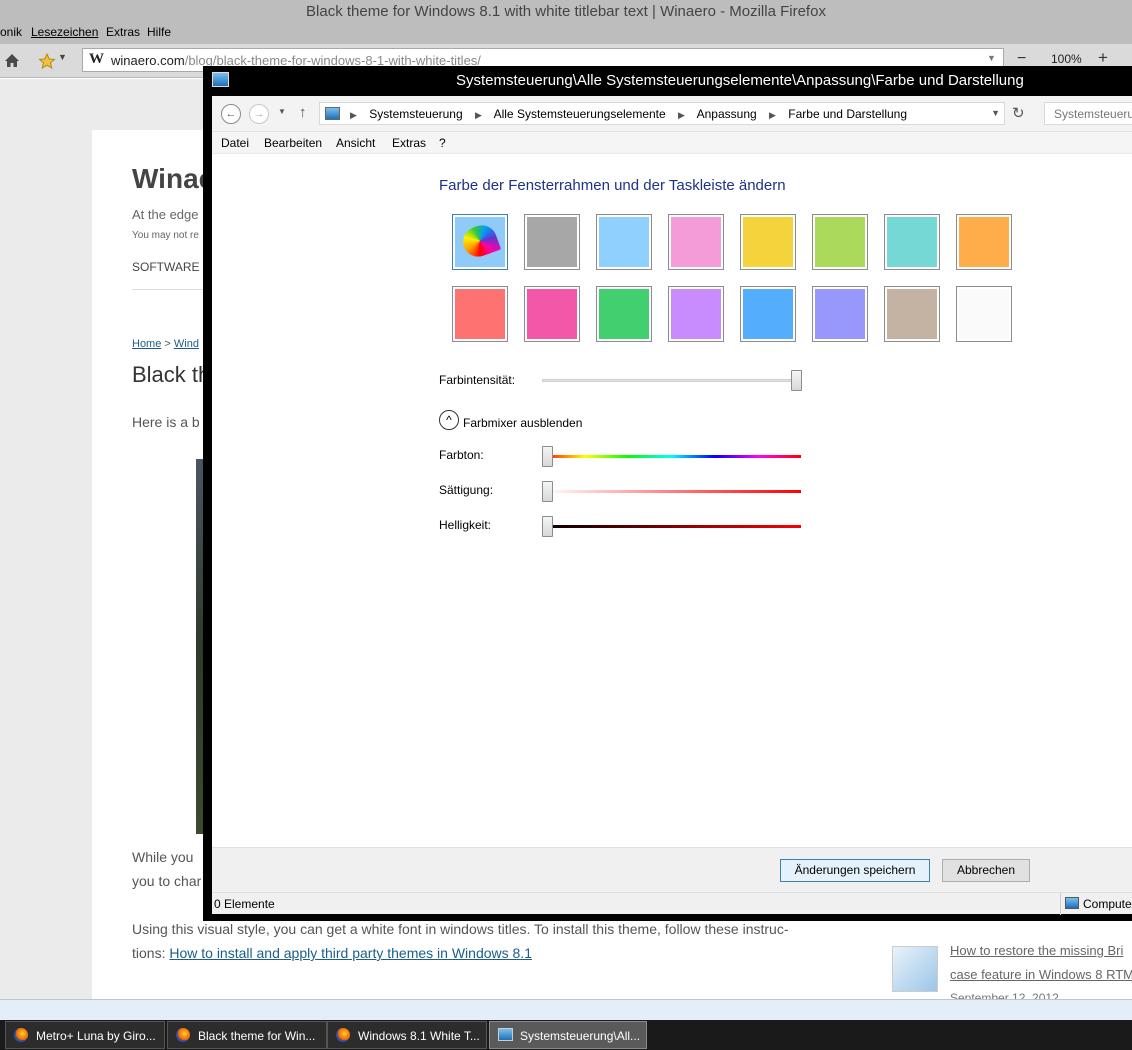  I want to click on automatic-color-swatch, so click(480, 242).